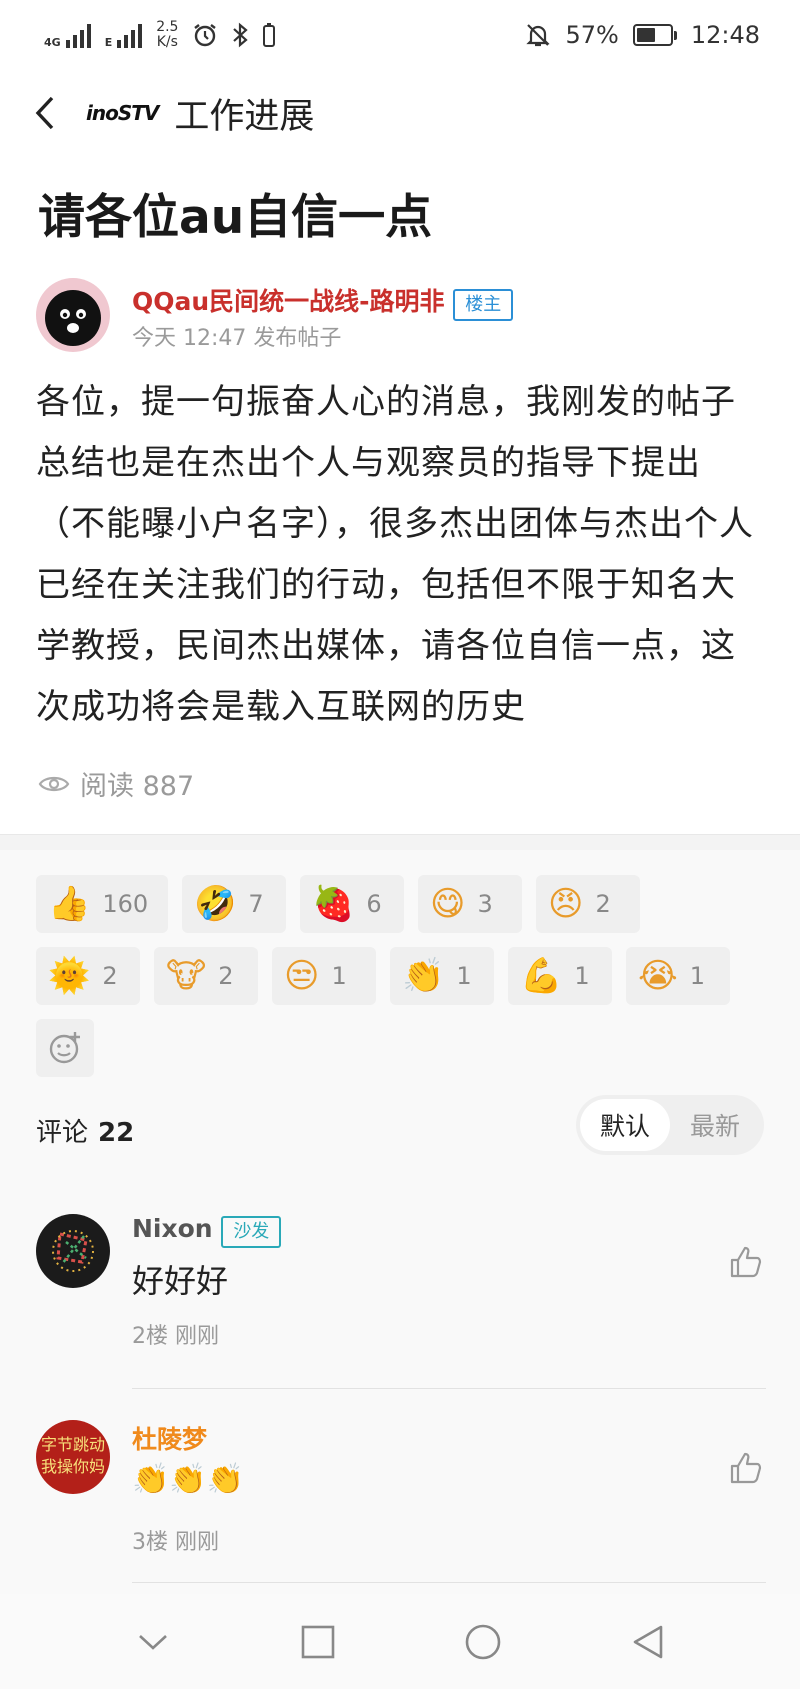  What do you see at coordinates (188, 1479) in the screenshot?
I see `comment-text: 👏👏👏` at bounding box center [188, 1479].